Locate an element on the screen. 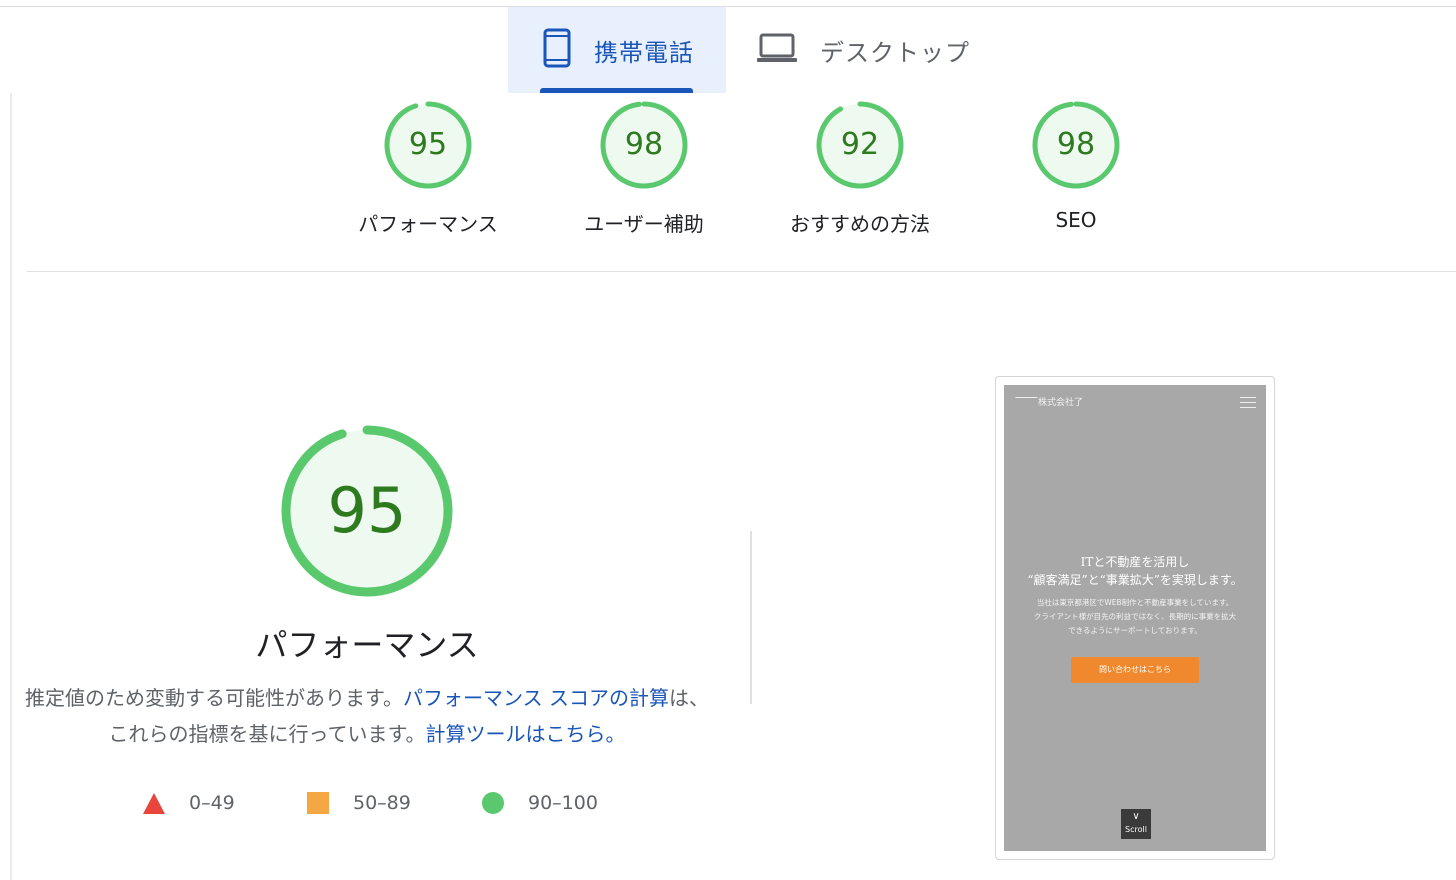  tab-desktop-label: デスクトップ is located at coordinates (895, 52).